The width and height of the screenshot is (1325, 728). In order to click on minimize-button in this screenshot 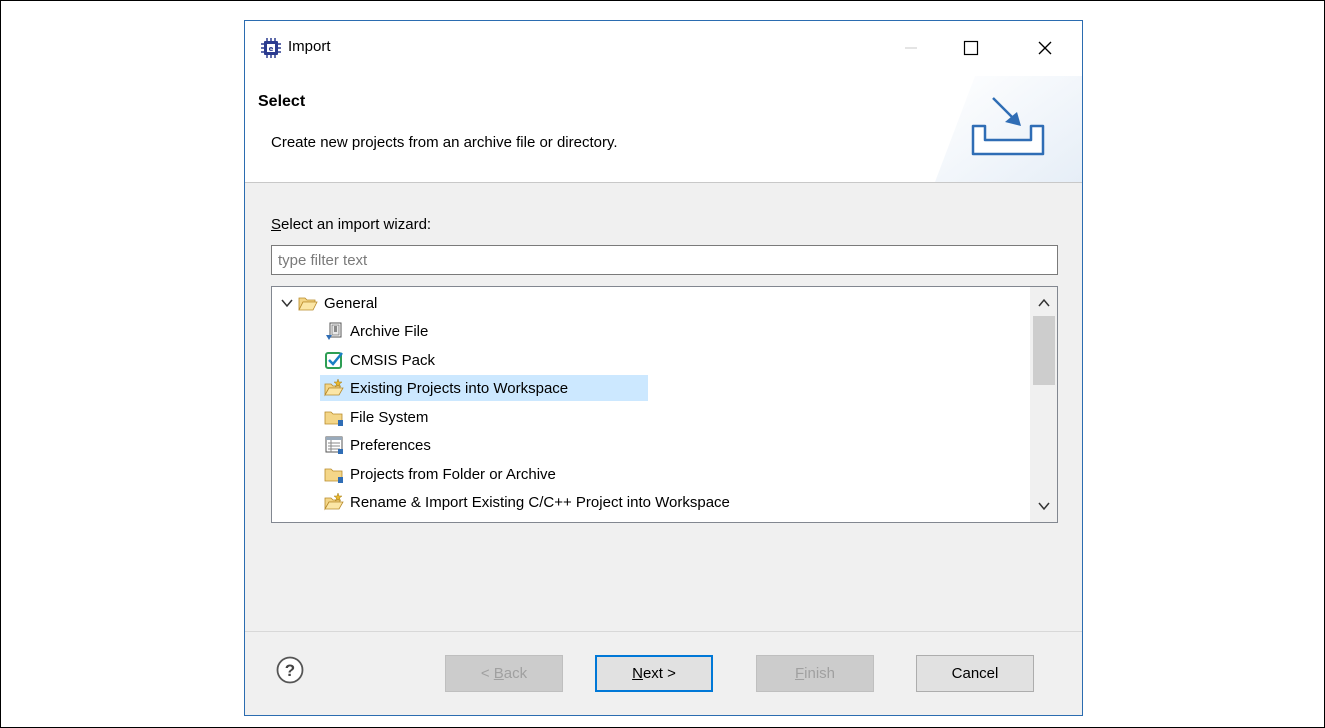, I will do `click(911, 48)`.